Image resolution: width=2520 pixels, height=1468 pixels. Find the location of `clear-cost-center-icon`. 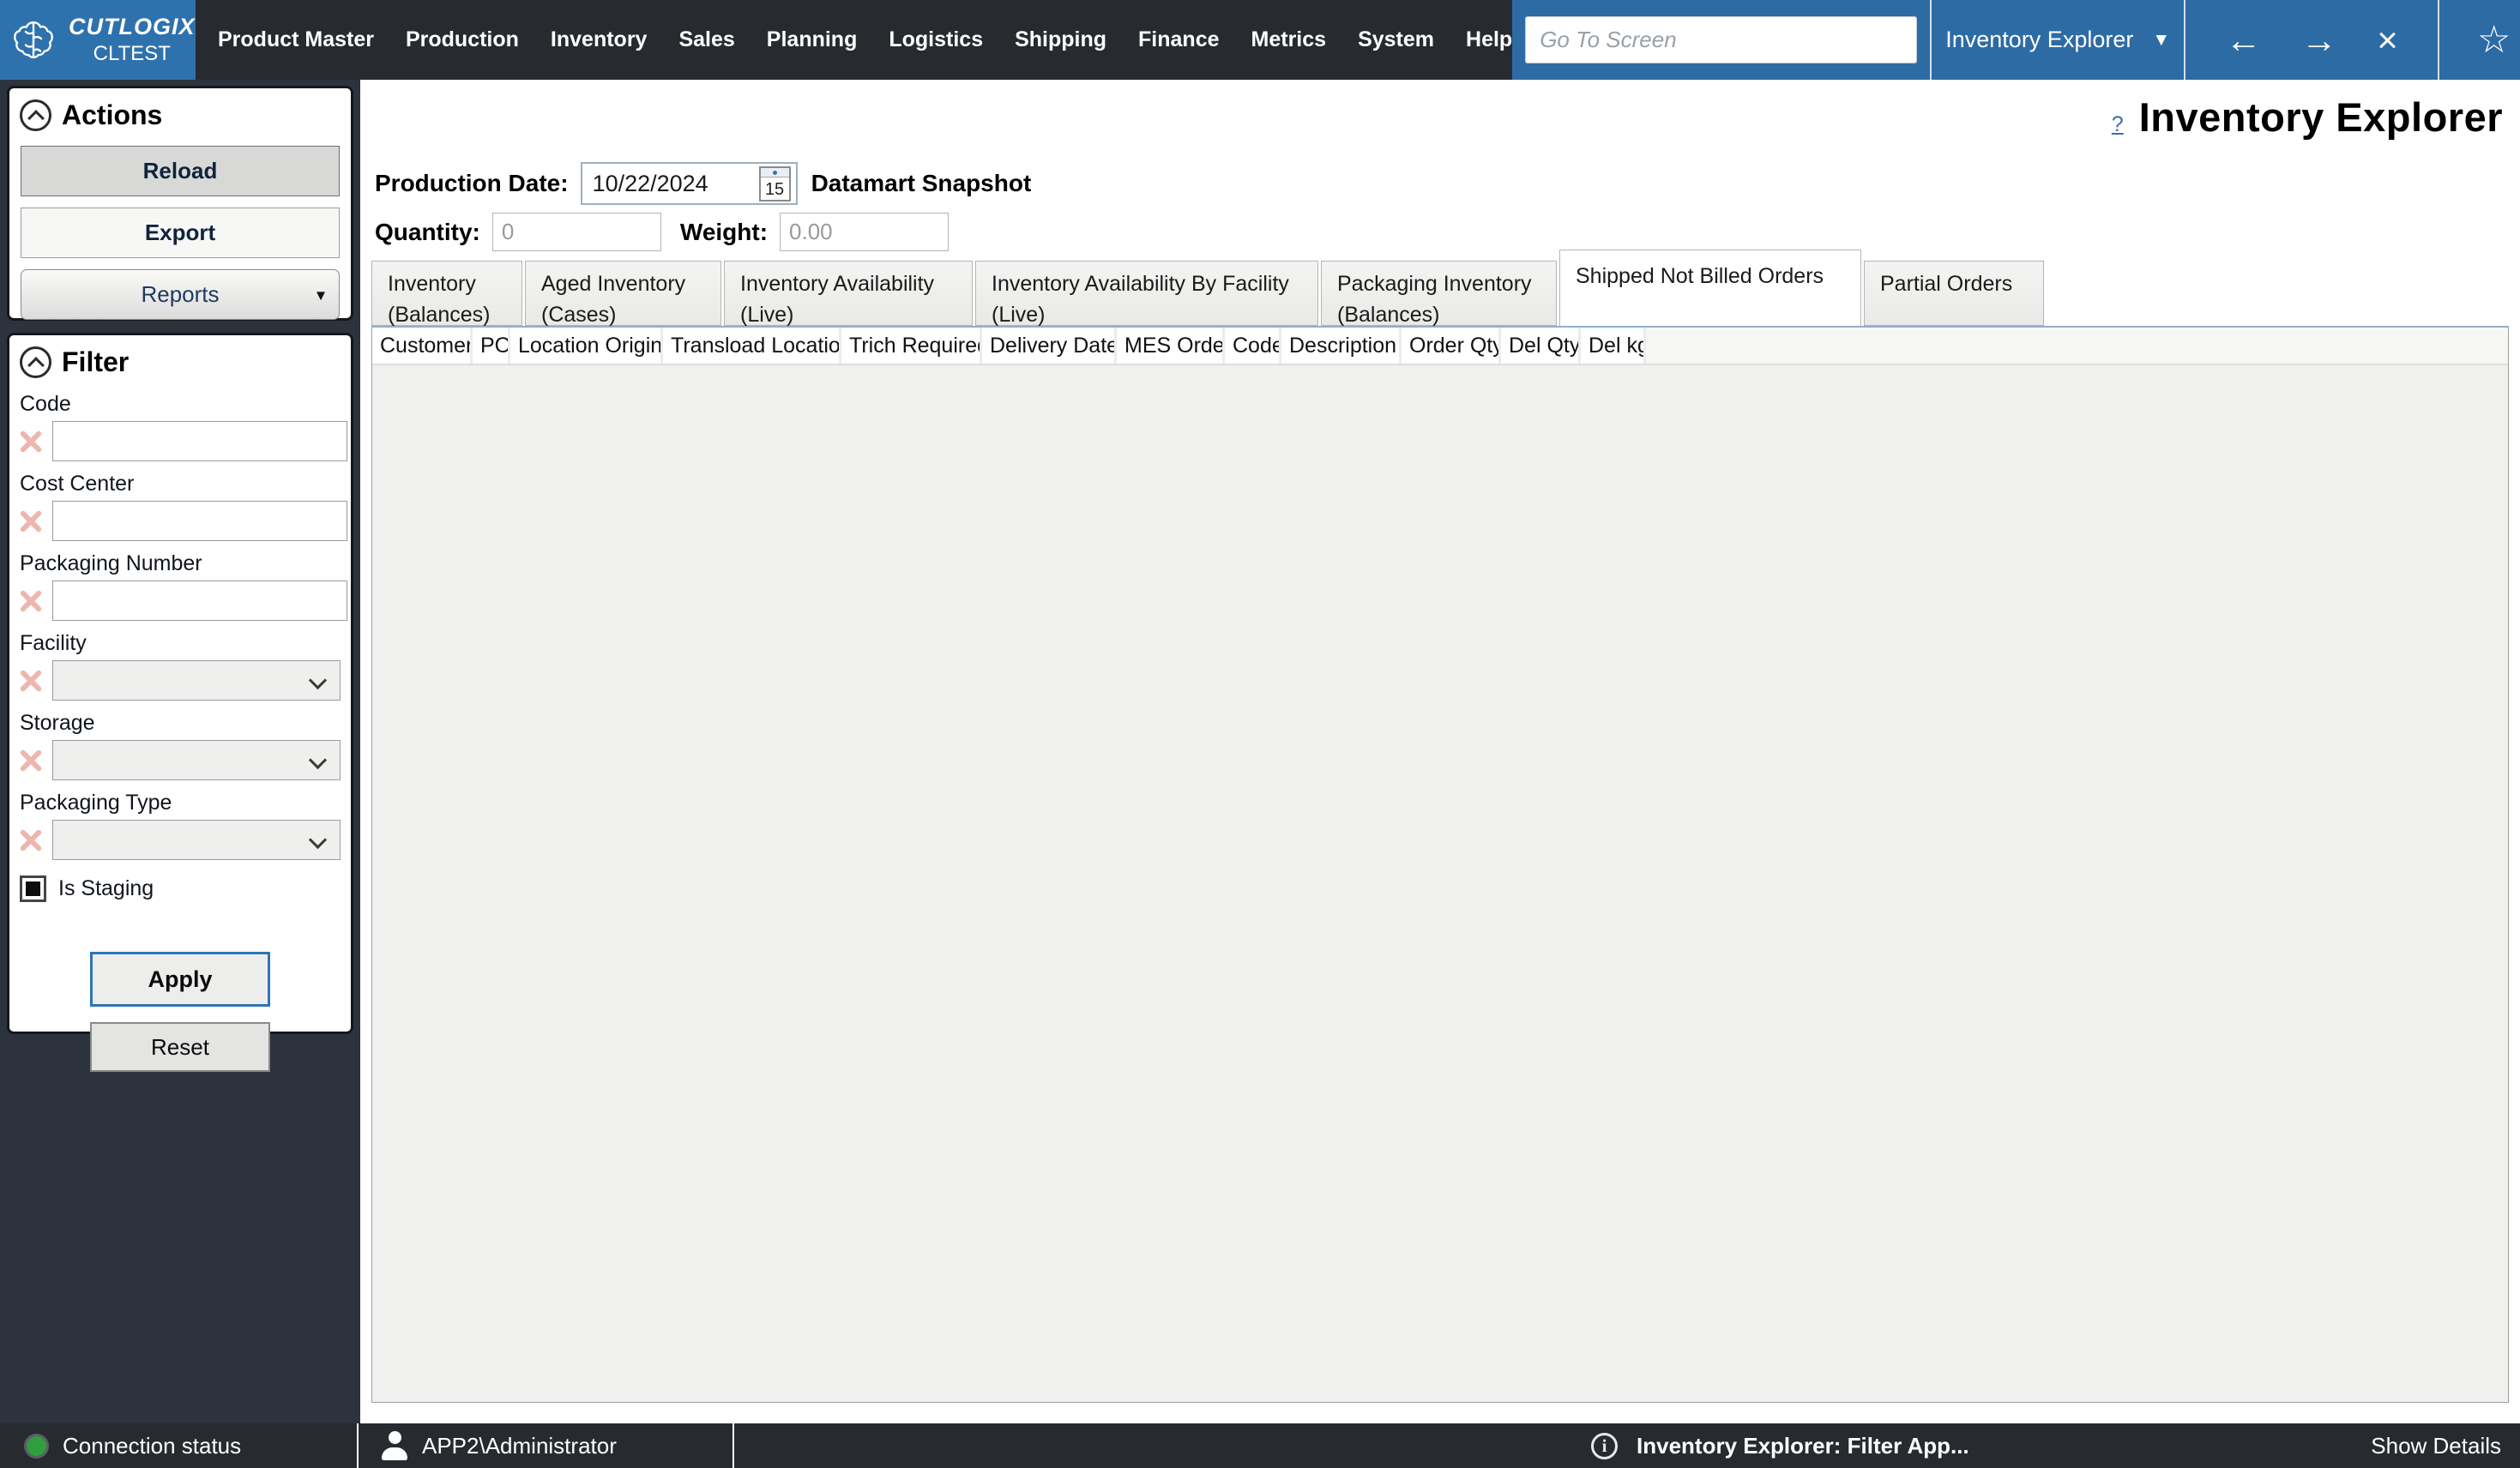

clear-cost-center-icon is located at coordinates (31, 521).